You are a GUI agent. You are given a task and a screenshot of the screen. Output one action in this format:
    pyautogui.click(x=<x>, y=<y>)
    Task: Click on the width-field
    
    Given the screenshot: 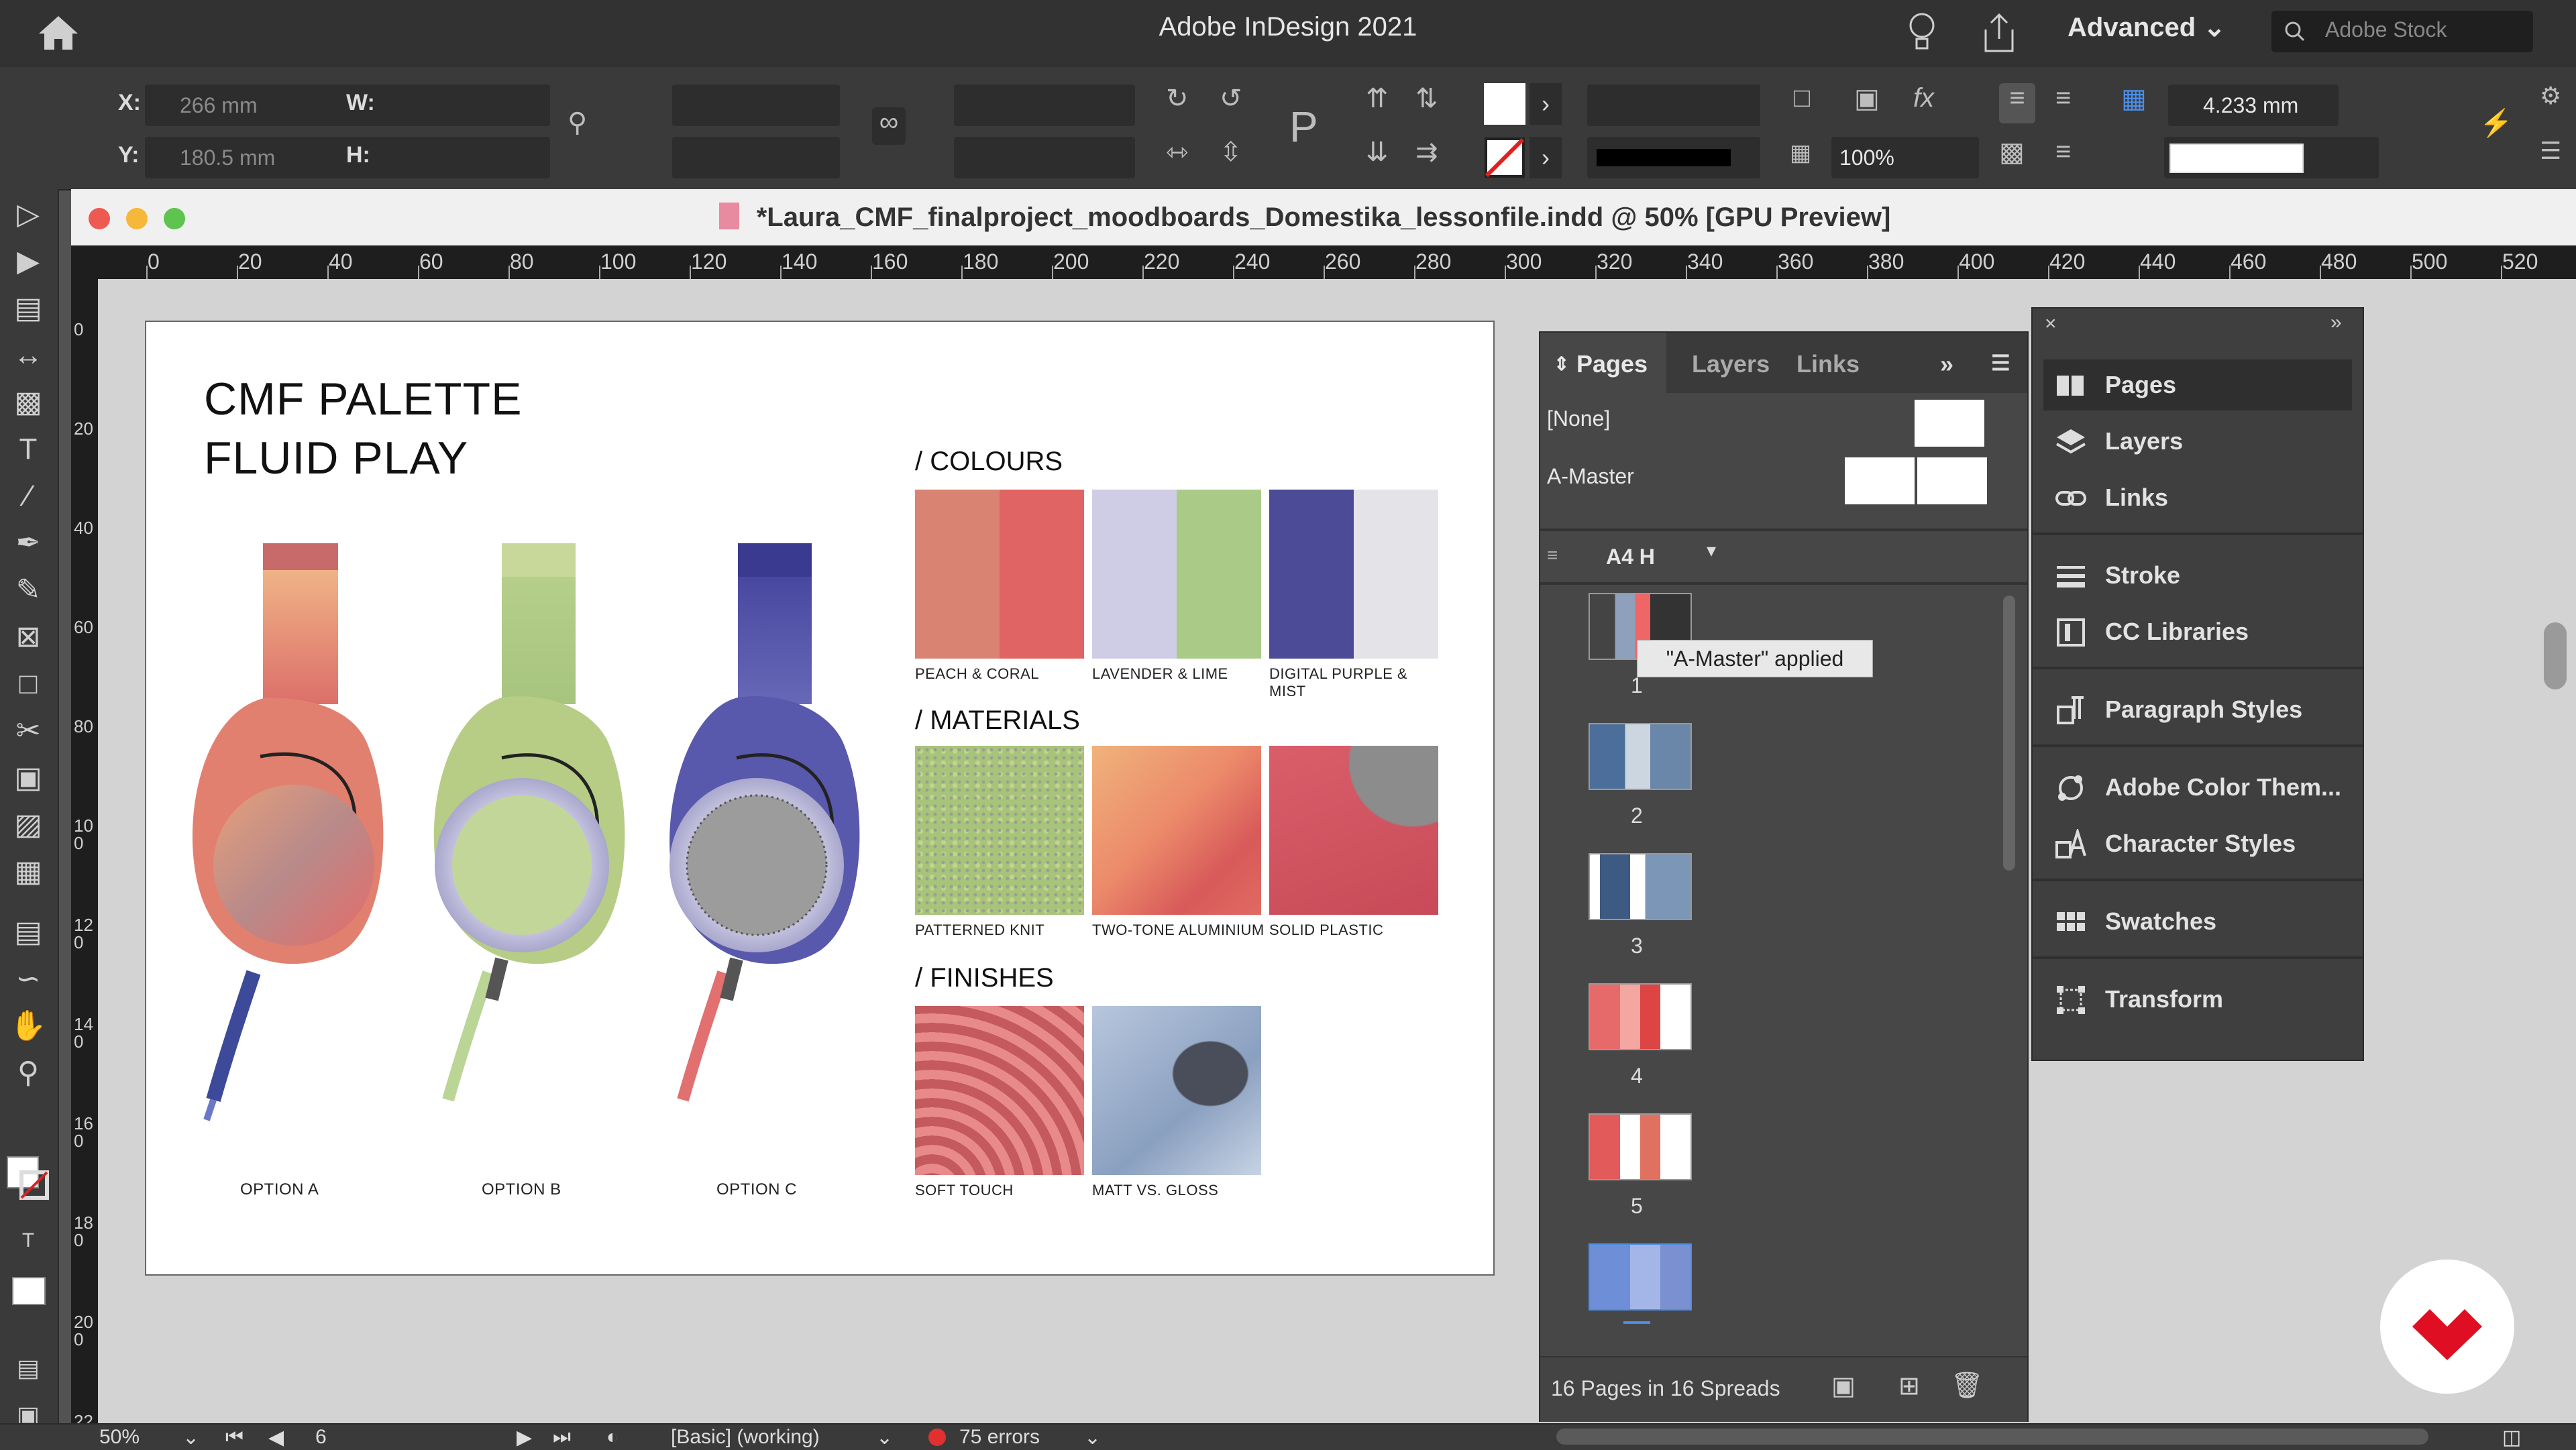 What is the action you would take?
    pyautogui.click(x=463, y=105)
    